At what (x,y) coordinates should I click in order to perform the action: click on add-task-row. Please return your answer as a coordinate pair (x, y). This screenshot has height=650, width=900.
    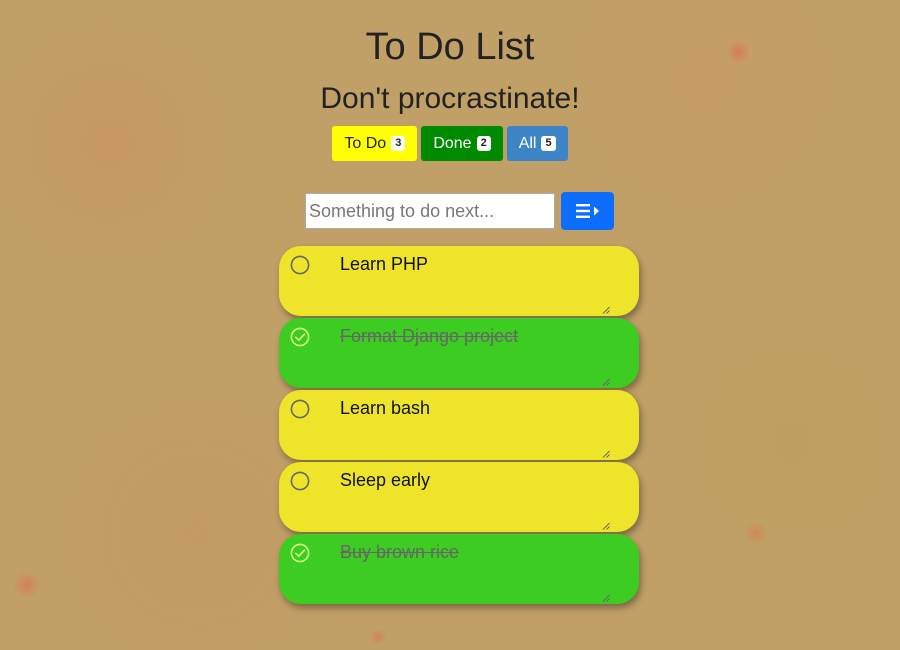
    Looking at the image, I should click on (459, 211).